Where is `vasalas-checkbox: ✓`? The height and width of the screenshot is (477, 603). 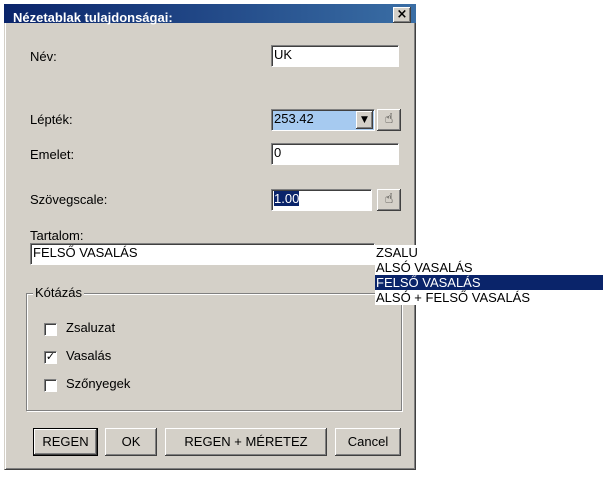 vasalas-checkbox: ✓ is located at coordinates (50, 357).